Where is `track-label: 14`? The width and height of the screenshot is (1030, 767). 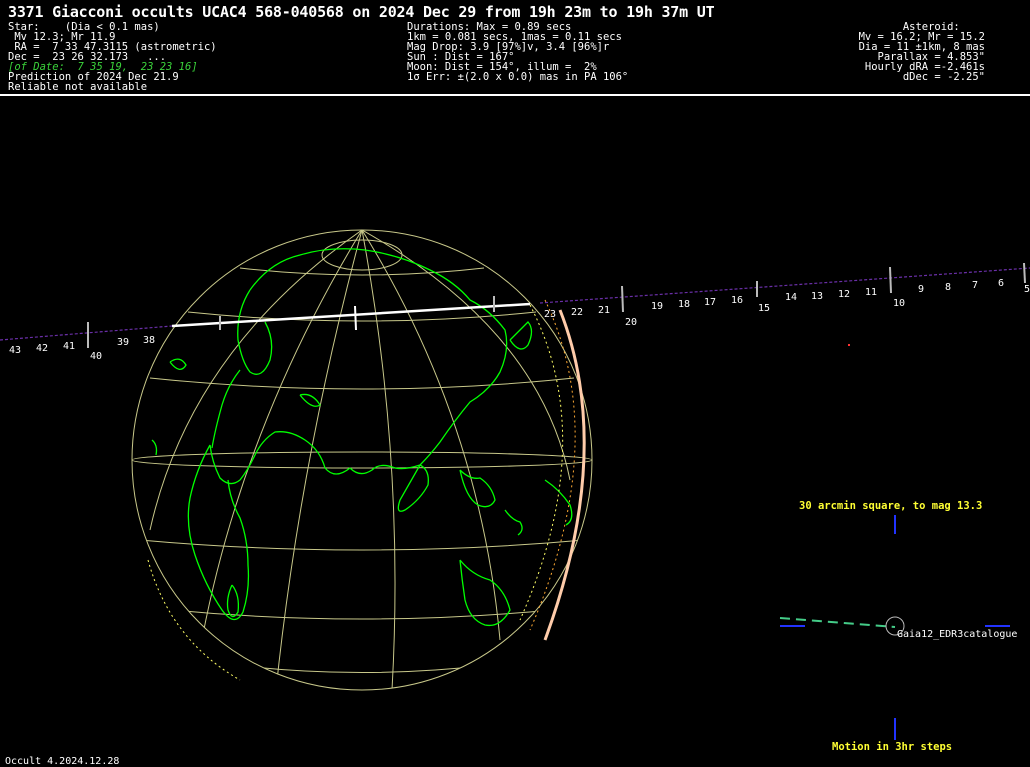 track-label: 14 is located at coordinates (791, 297).